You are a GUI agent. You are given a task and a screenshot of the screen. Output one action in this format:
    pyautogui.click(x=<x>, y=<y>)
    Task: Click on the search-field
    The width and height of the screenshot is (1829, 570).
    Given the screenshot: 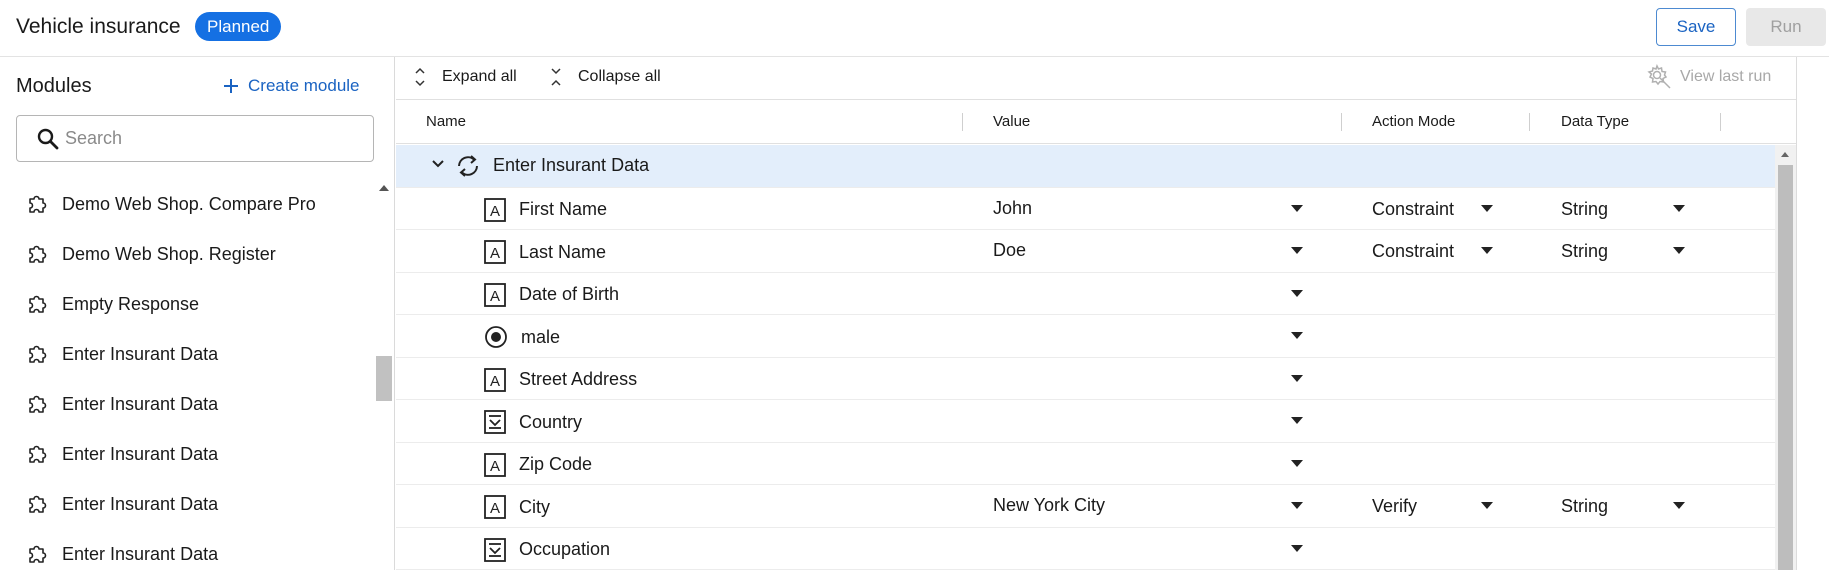 What is the action you would take?
    pyautogui.click(x=195, y=138)
    